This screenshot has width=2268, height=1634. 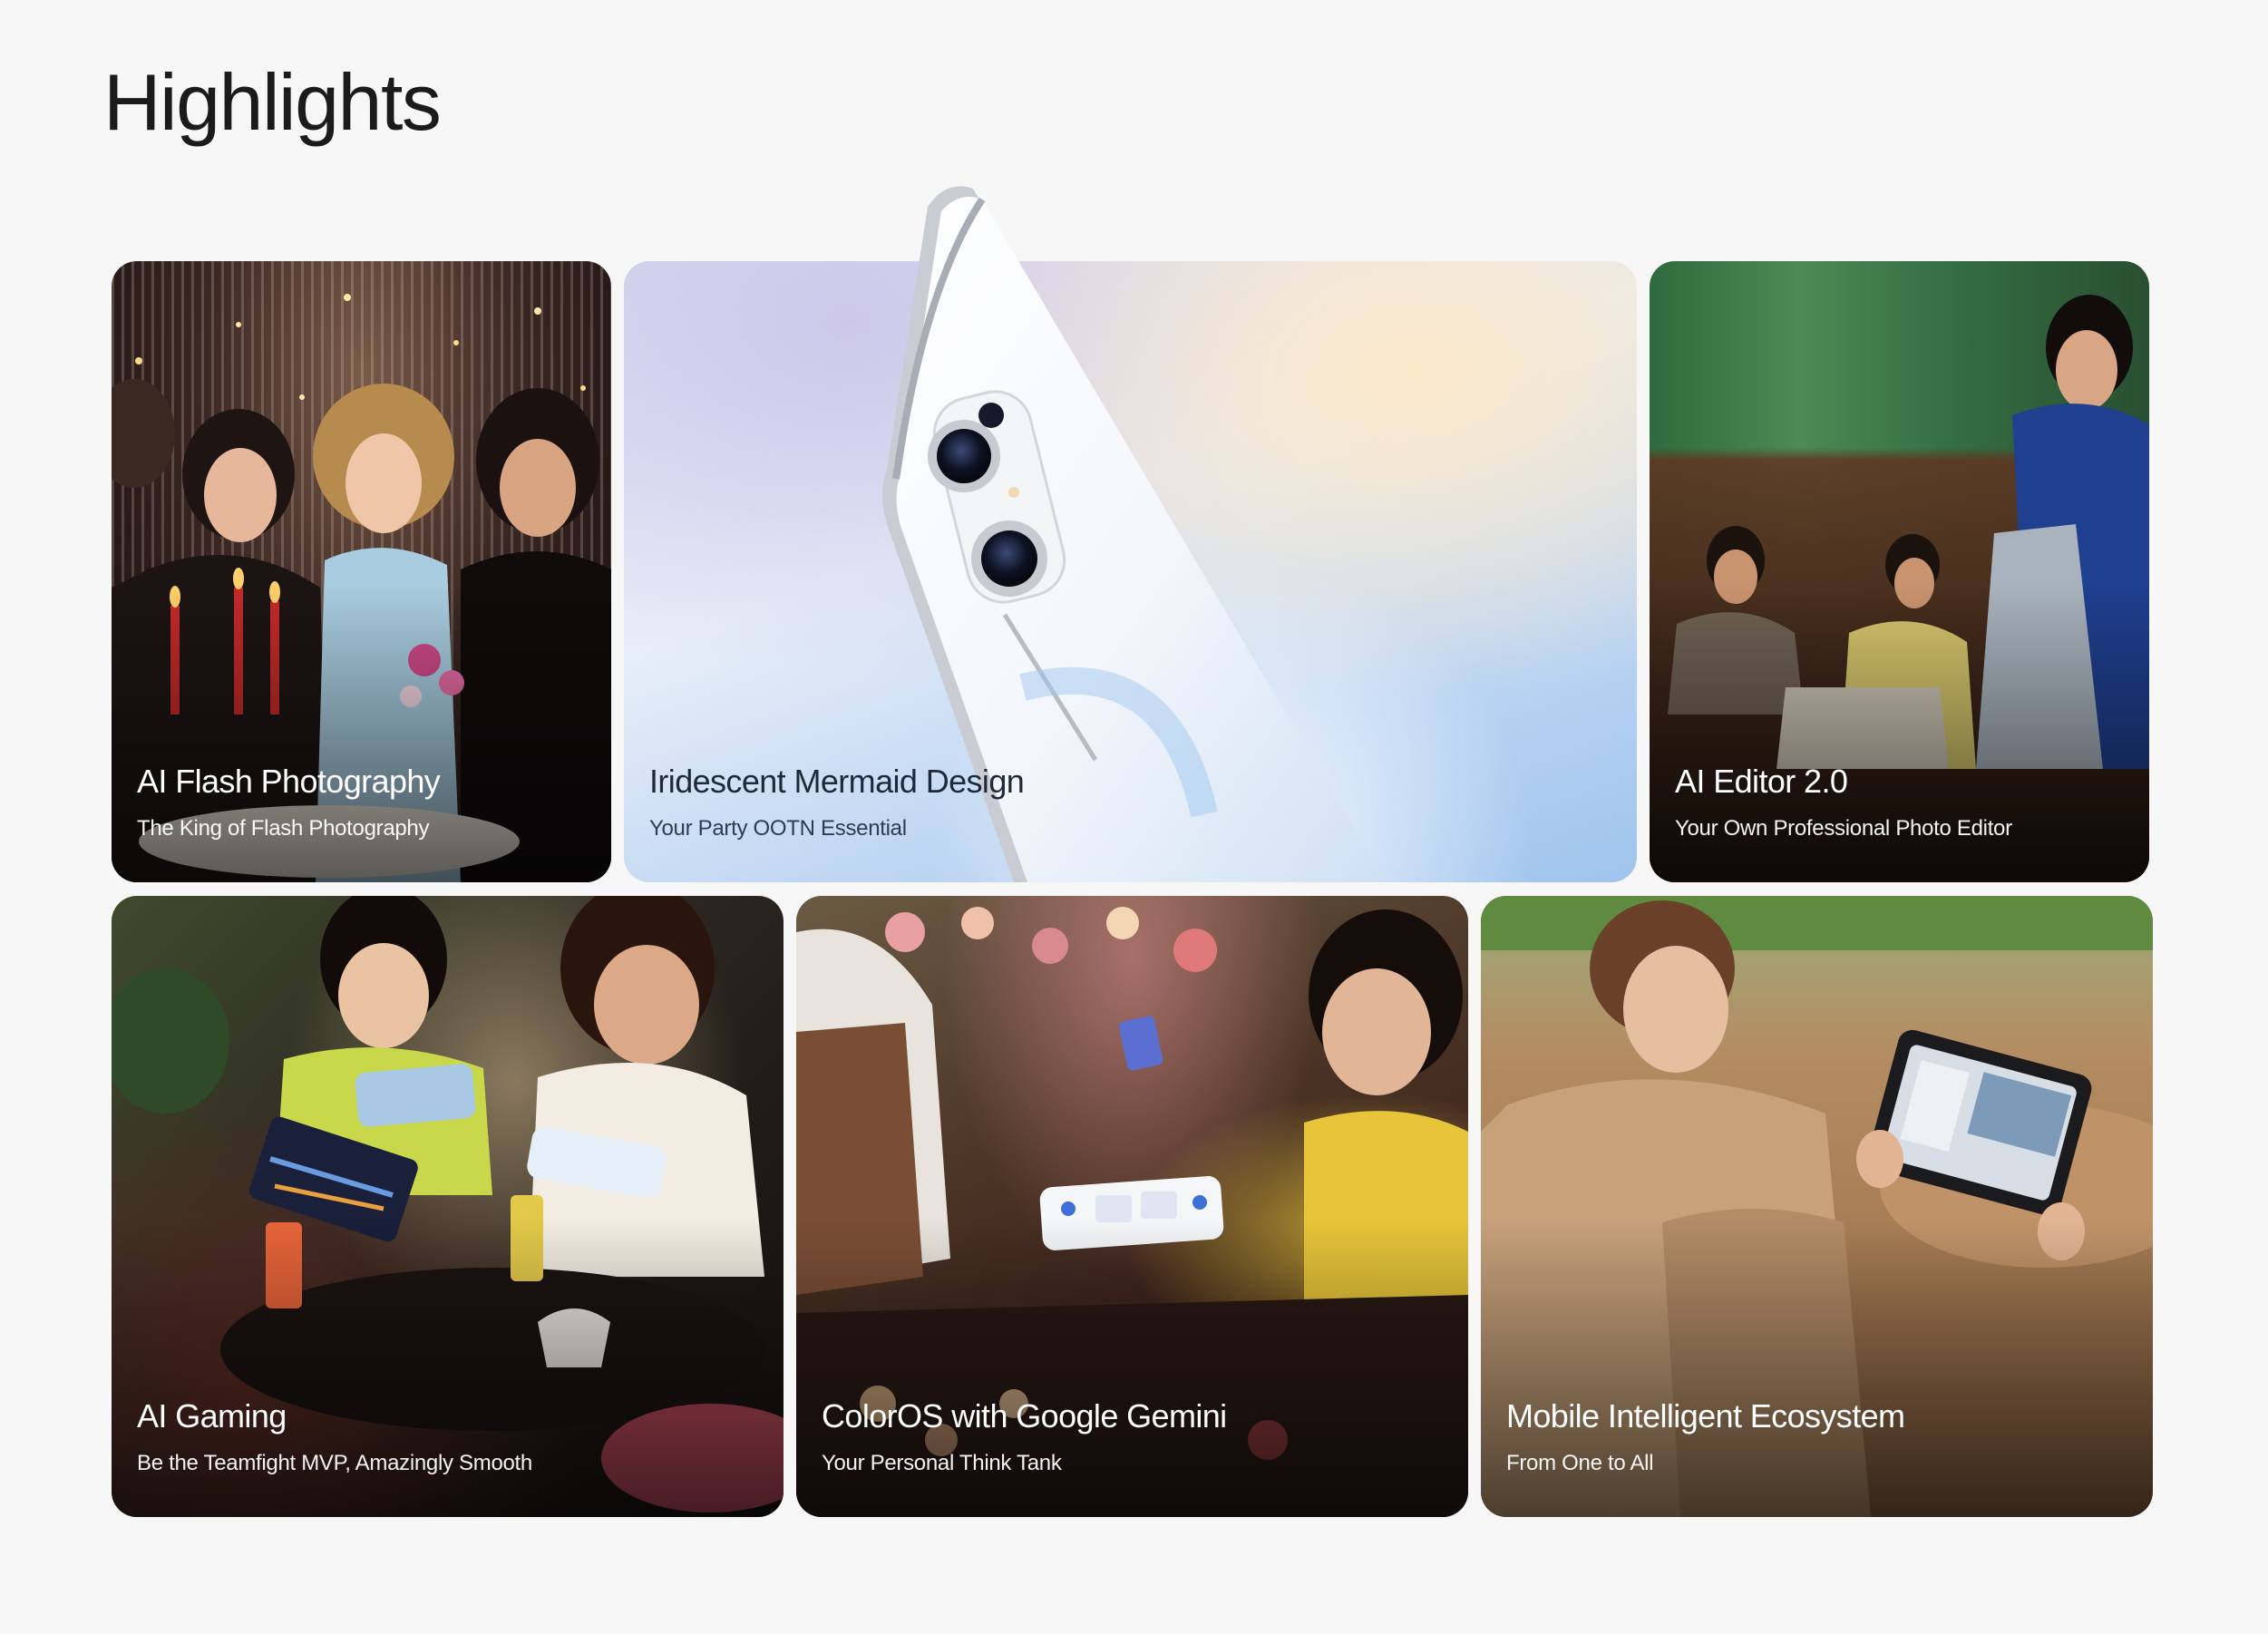 What do you see at coordinates (837, 781) in the screenshot?
I see `card-title: Iridescent Mermaid Design` at bounding box center [837, 781].